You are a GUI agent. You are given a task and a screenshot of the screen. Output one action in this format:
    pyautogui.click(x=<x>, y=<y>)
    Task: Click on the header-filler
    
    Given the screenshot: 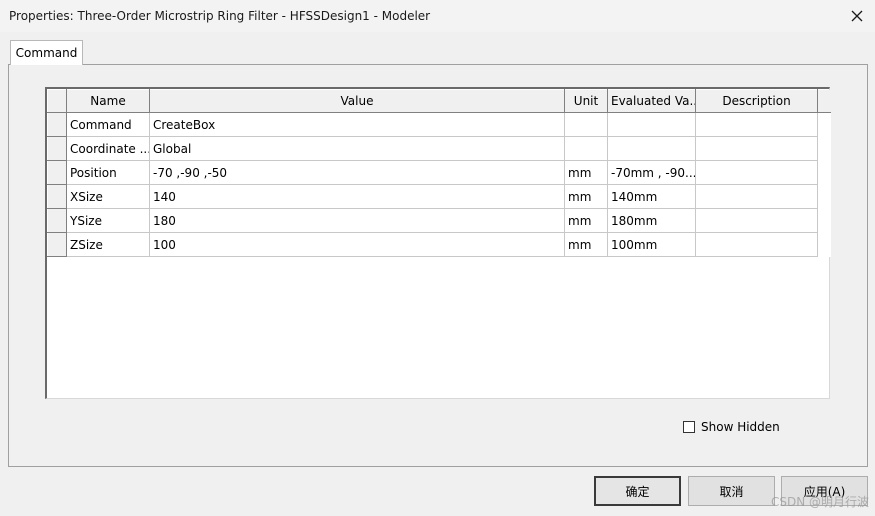 What is the action you would take?
    pyautogui.click(x=824, y=101)
    